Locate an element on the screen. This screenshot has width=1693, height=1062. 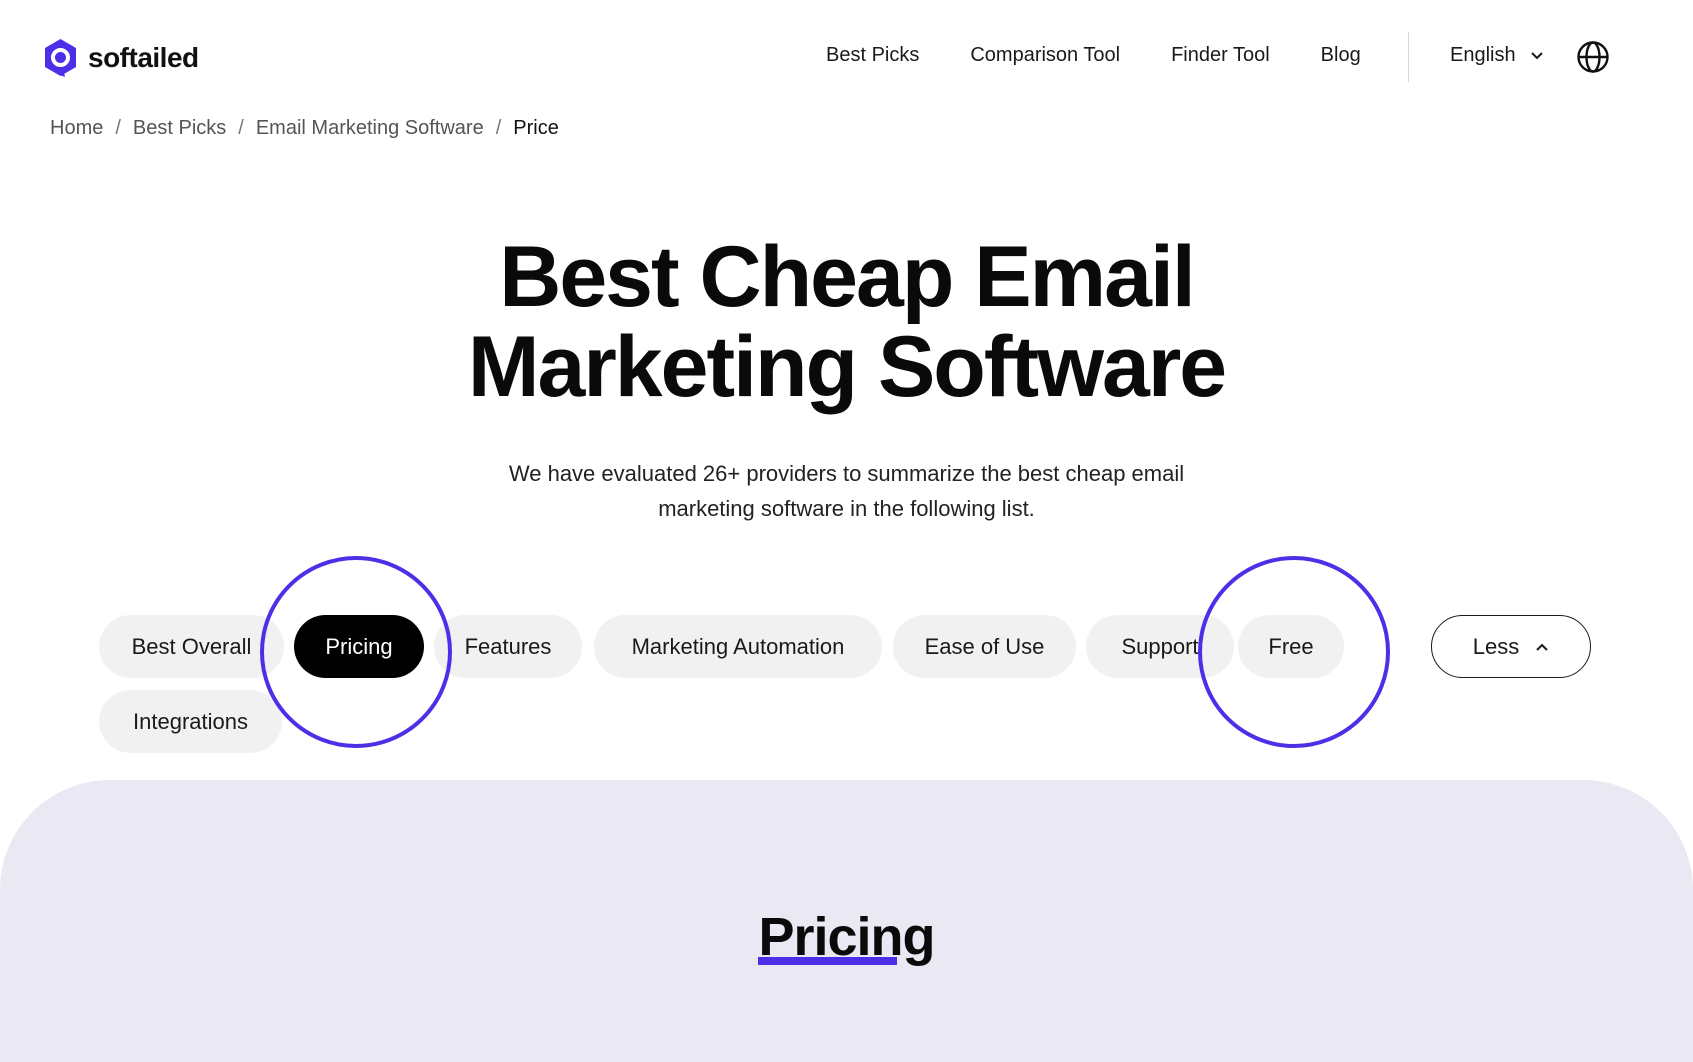
less-label: Less is located at coordinates (1496, 646).